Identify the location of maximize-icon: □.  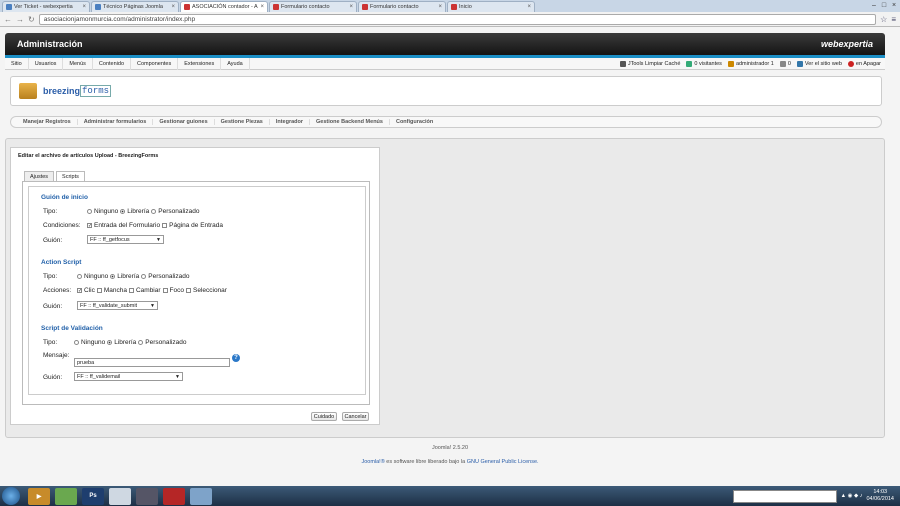
(884, 5).